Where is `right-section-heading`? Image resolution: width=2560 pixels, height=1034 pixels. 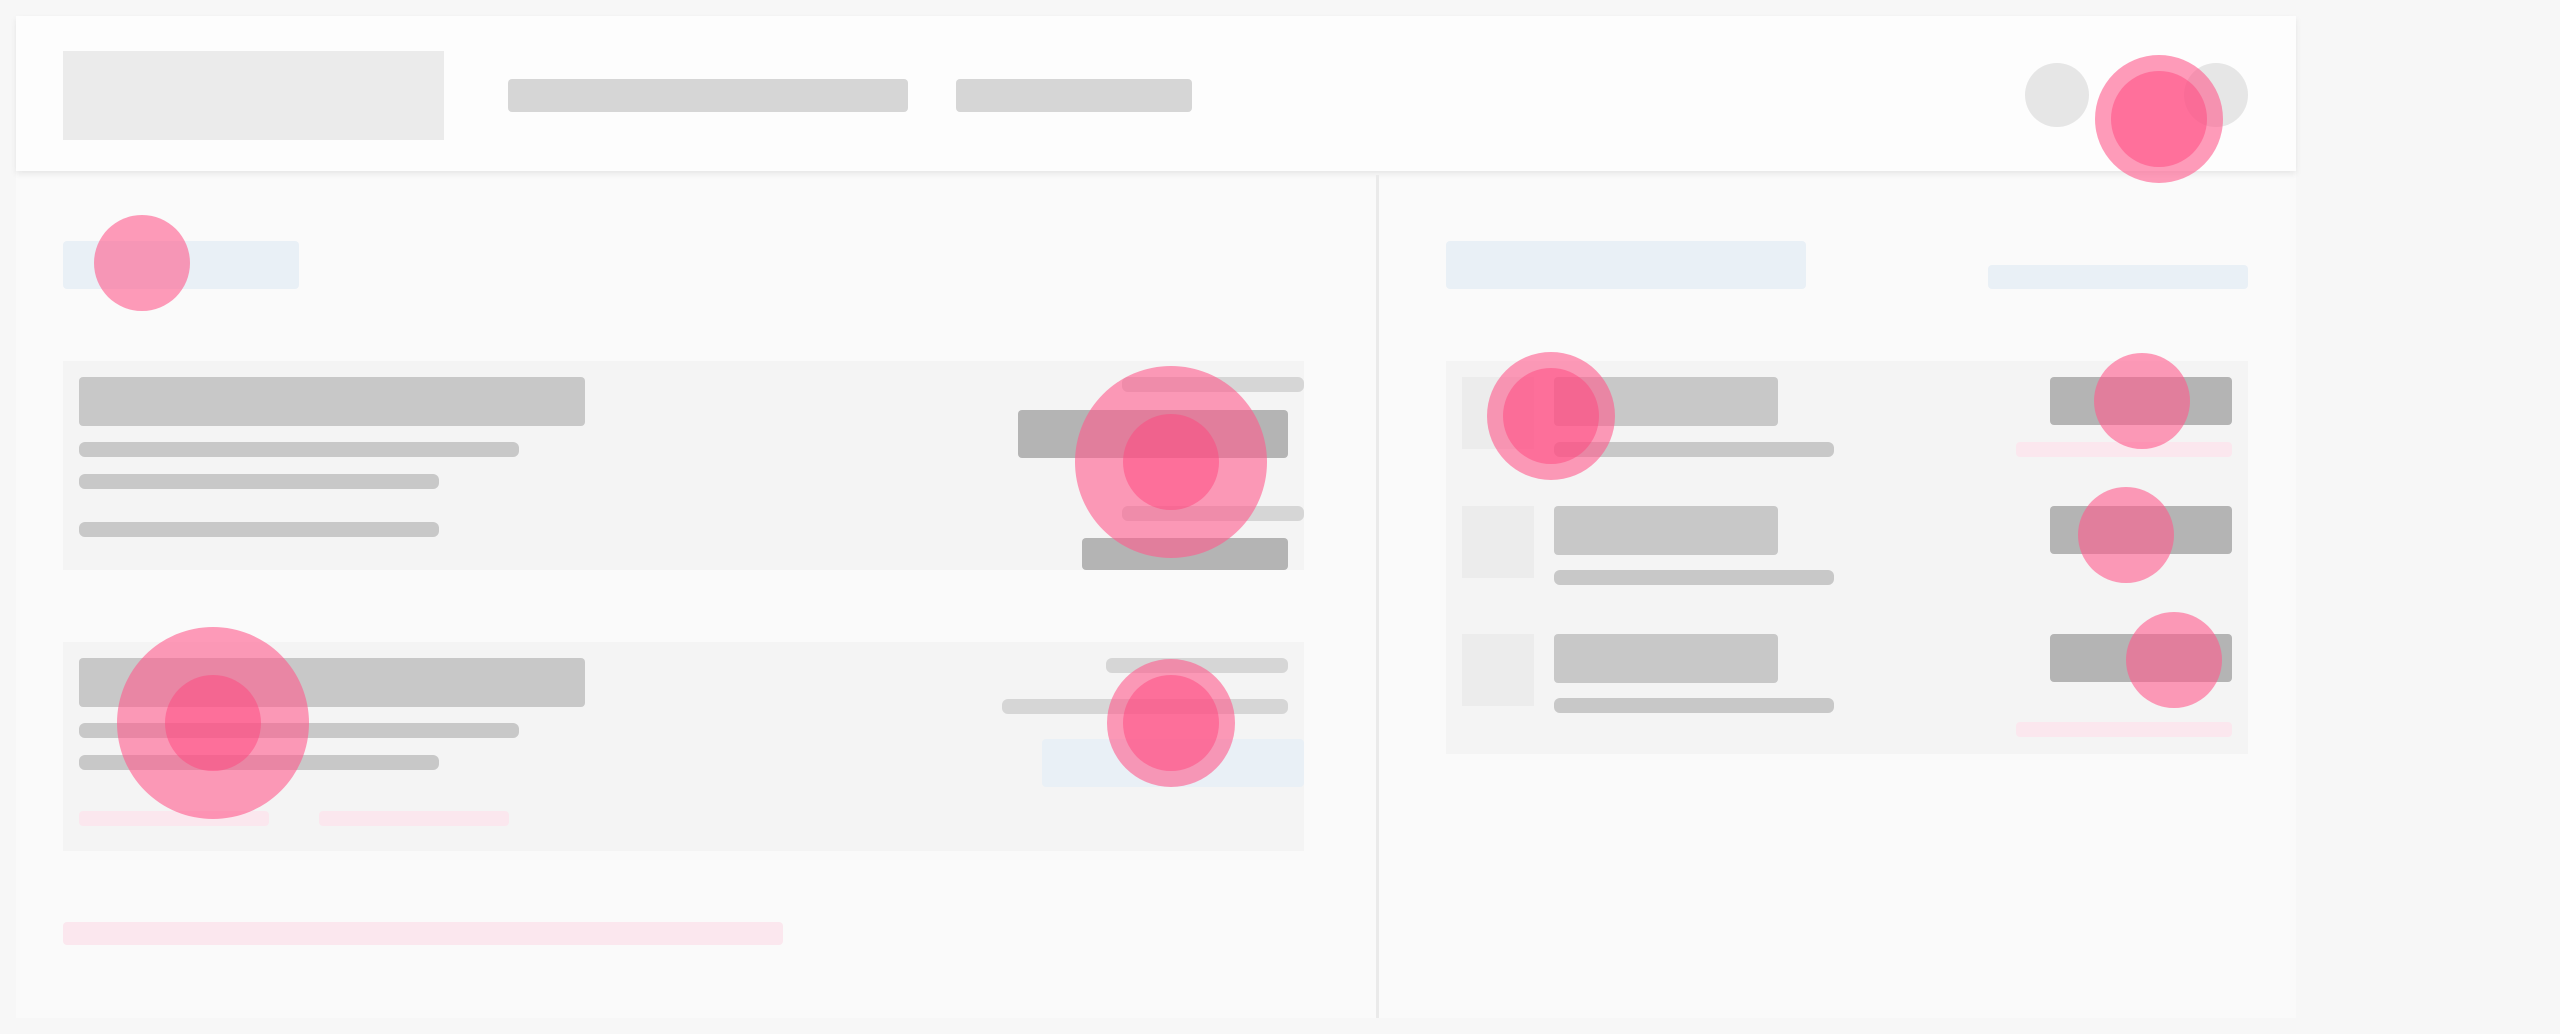 right-section-heading is located at coordinates (1626, 265).